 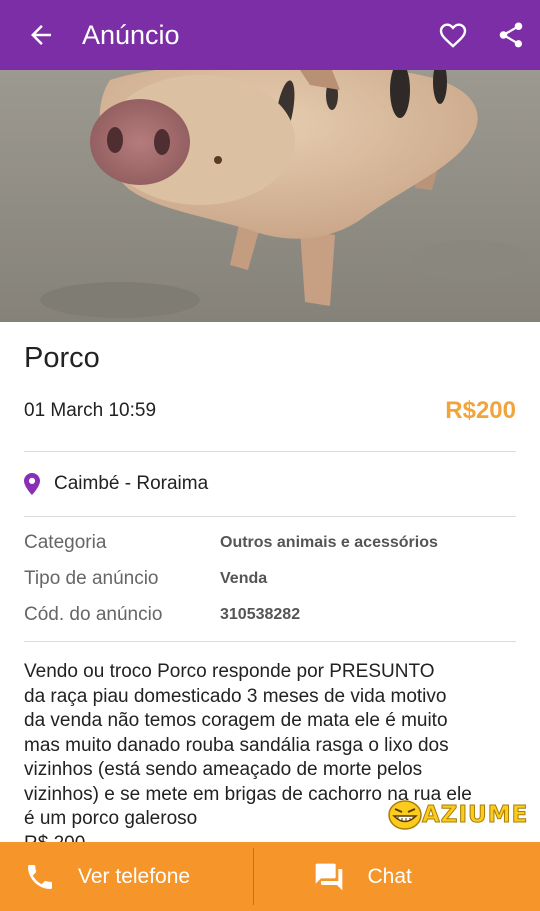 I want to click on heart-outline-icon, so click(x=453, y=35).